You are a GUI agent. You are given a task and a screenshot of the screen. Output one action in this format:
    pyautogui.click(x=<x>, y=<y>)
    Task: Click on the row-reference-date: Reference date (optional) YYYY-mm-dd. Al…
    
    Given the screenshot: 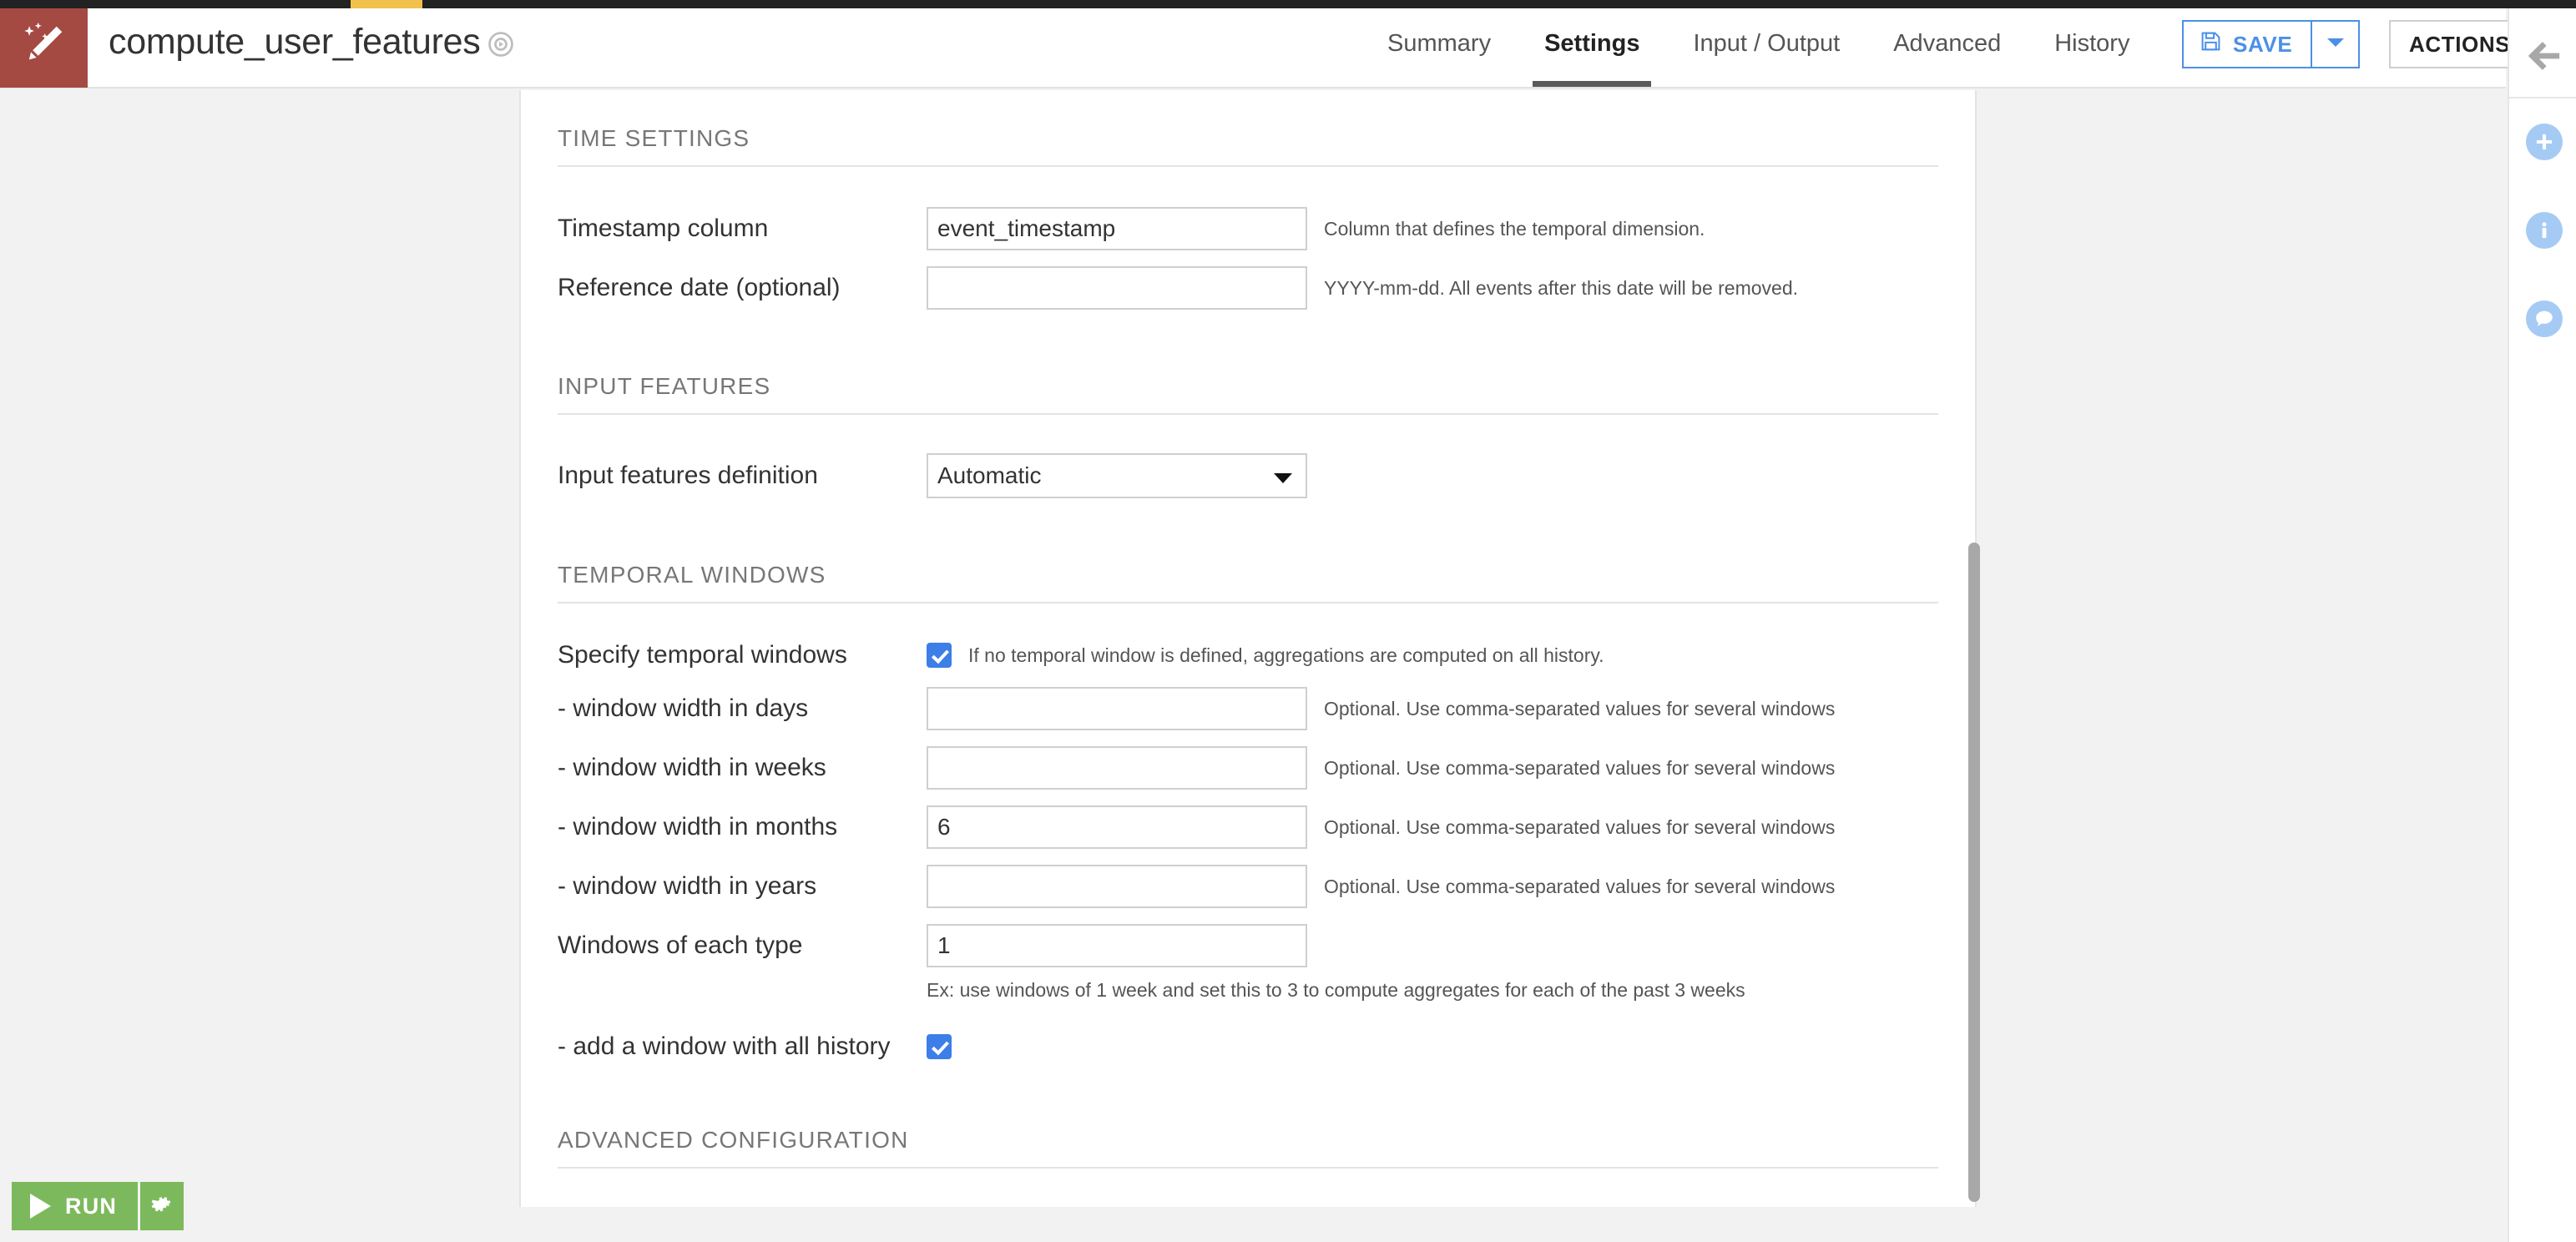 What is the action you would take?
    pyautogui.click(x=1266, y=288)
    